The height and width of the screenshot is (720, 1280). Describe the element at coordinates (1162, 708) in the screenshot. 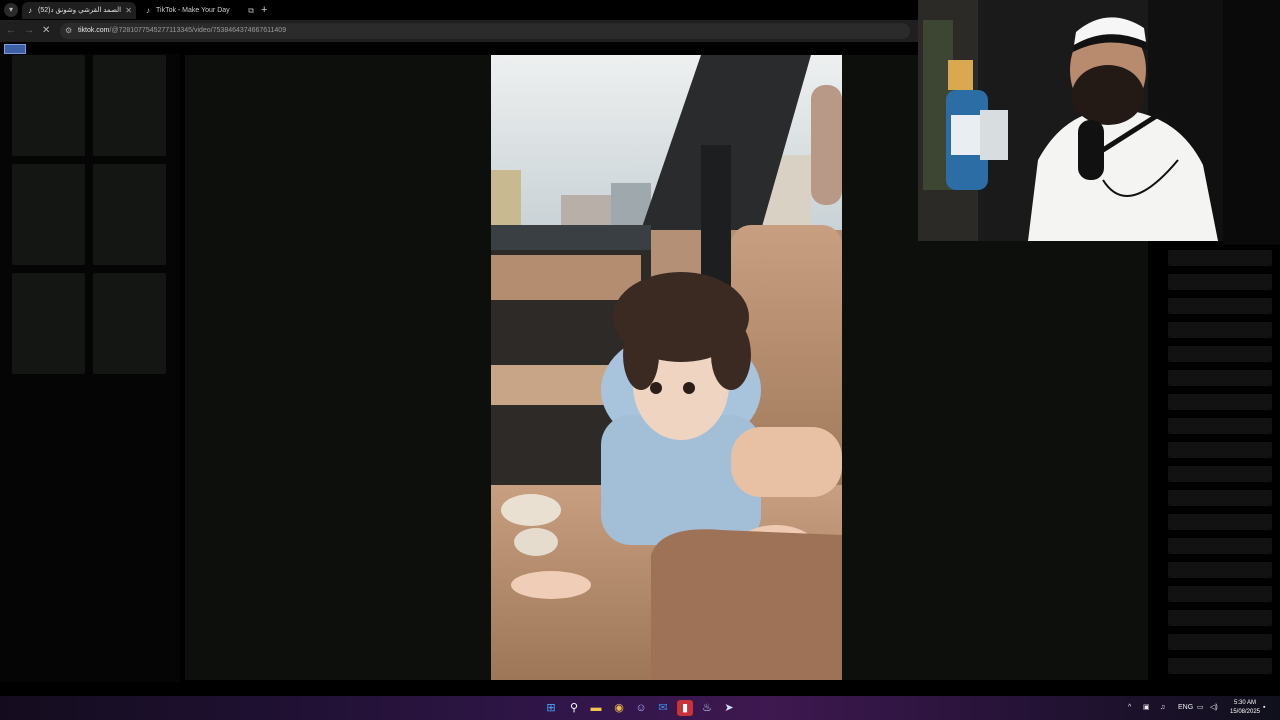

I see `microphone-icon: ♫` at that location.